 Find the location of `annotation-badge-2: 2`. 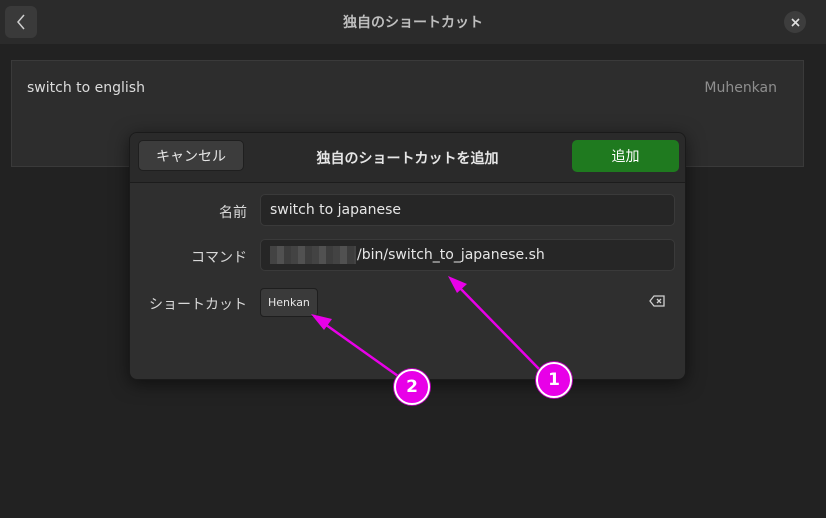

annotation-badge-2: 2 is located at coordinates (412, 387).